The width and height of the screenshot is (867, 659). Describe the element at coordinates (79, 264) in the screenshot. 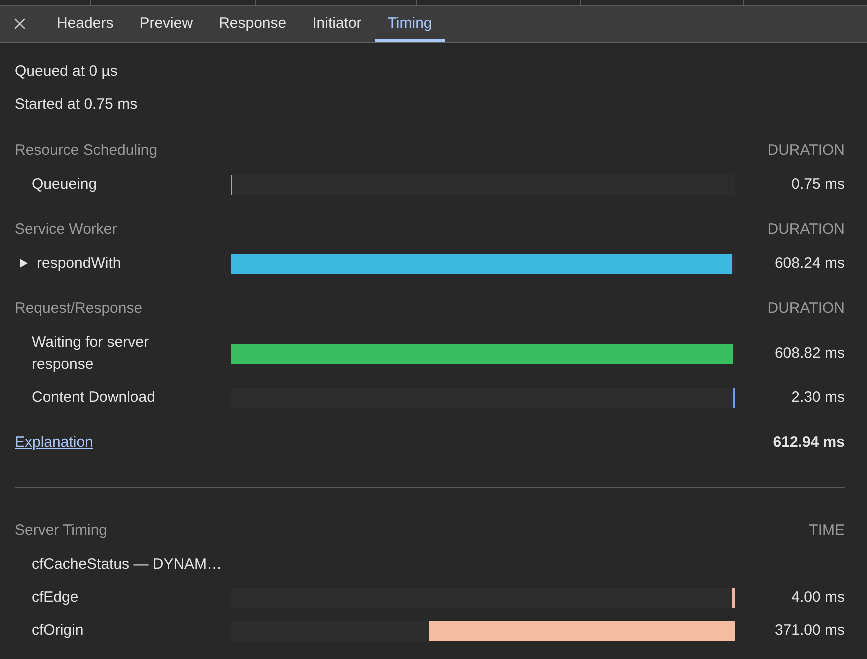

I see `timing-row-label: respondWith` at that location.